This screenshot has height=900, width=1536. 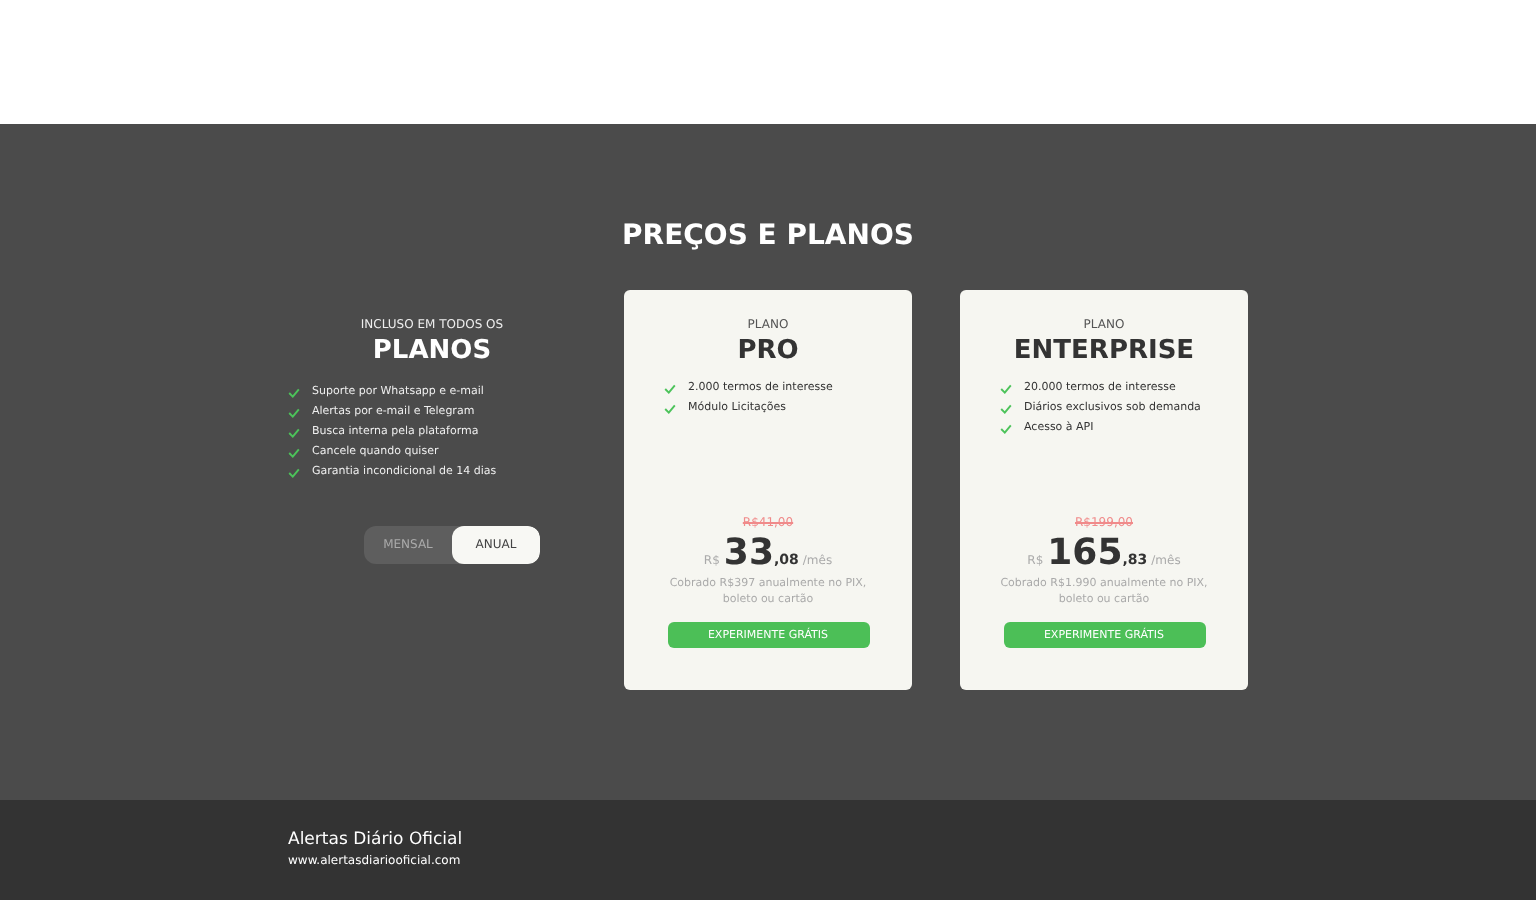 What do you see at coordinates (768, 351) in the screenshot?
I see `plan-name: PRO` at bounding box center [768, 351].